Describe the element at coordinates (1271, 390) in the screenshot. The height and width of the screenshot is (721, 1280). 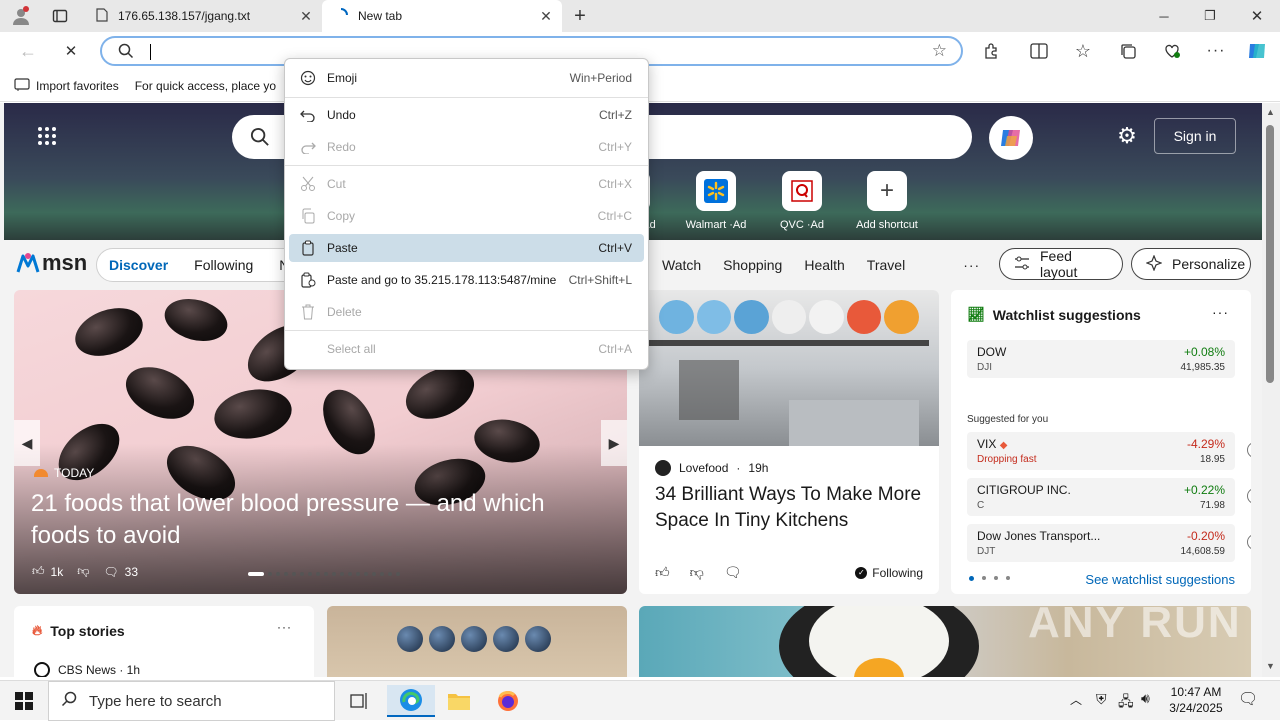
I see `vertical-scrollbar: ▲ ▼` at that location.